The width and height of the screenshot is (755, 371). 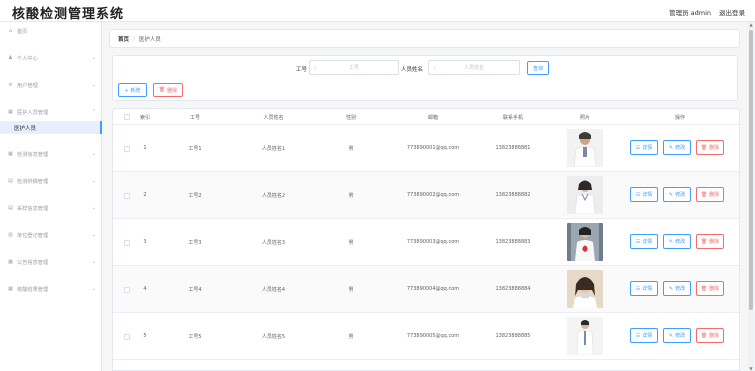 I want to click on sidebar-item-test-info: ▦ 检测信息管理 ⌄, so click(x=51, y=154).